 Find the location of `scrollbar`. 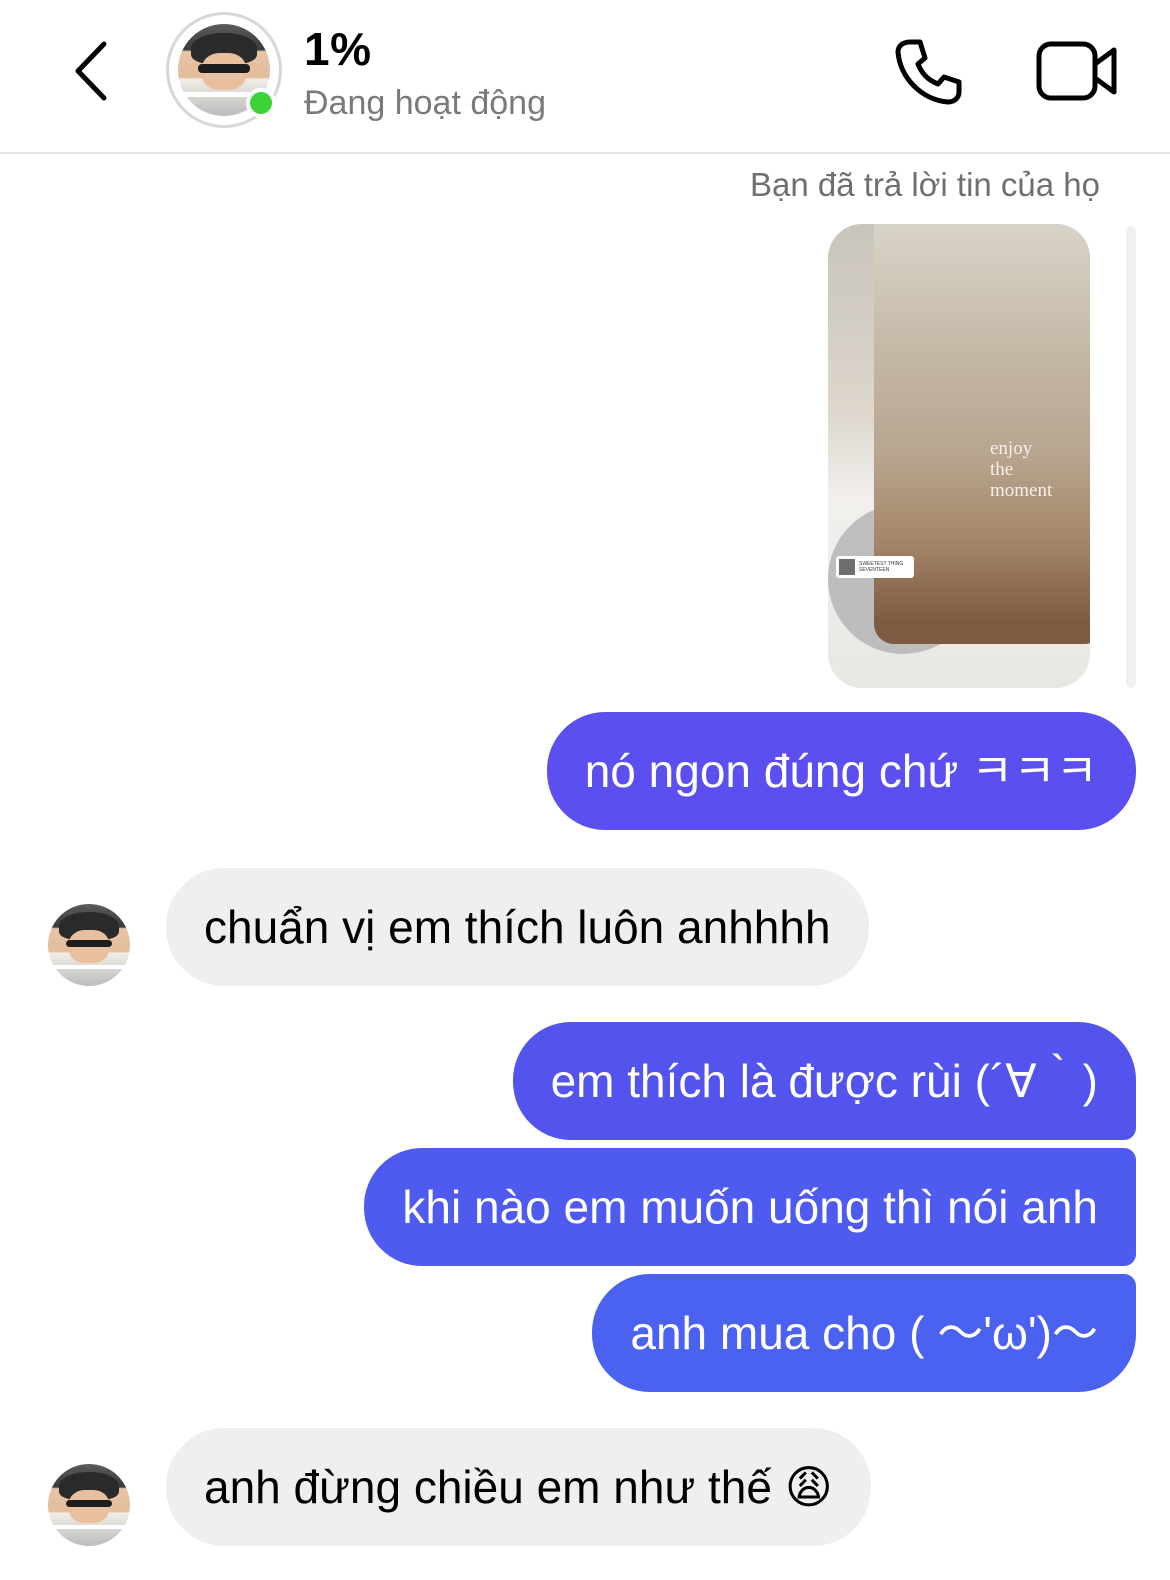

scrollbar is located at coordinates (1131, 457).